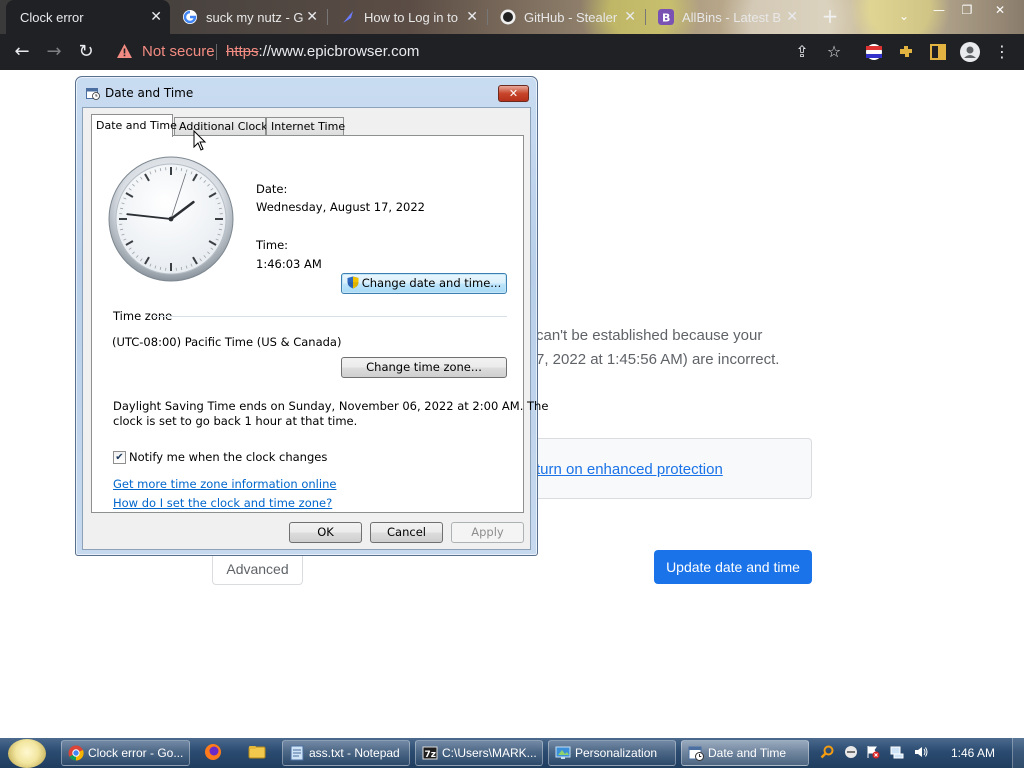 This screenshot has height=768, width=1024. Describe the element at coordinates (22, 52) in the screenshot. I see `back-icon: ←` at that location.